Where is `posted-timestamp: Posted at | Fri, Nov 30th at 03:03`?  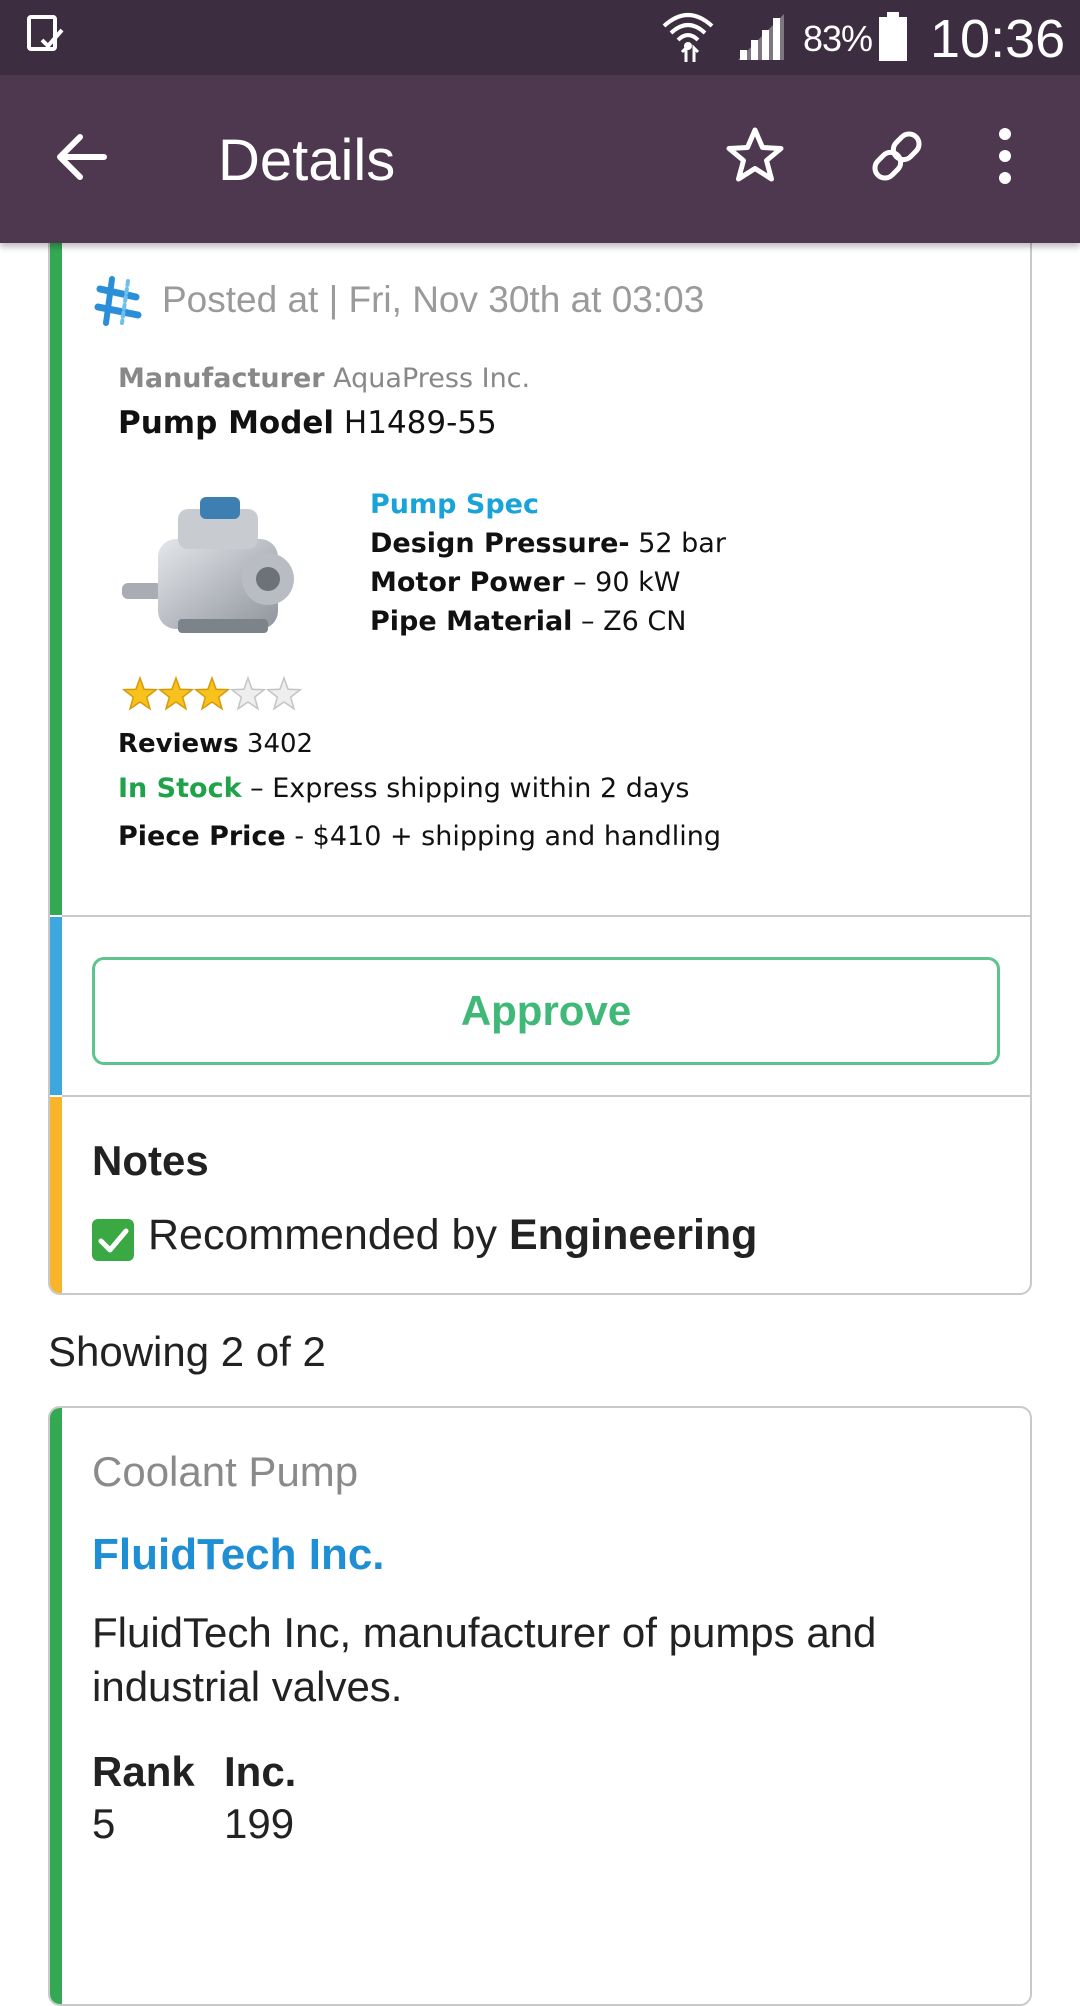 posted-timestamp: Posted at | Fri, Nov 30th at 03:03 is located at coordinates (433, 299).